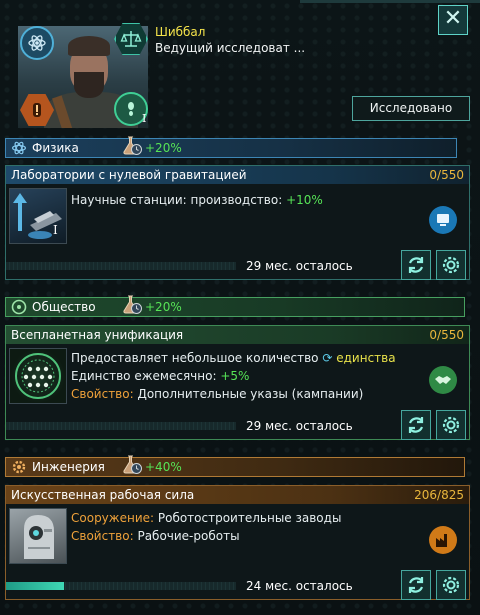 This screenshot has width=480, height=615. What do you see at coordinates (55, 230) in the screenshot?
I see `tech-level: I` at bounding box center [55, 230].